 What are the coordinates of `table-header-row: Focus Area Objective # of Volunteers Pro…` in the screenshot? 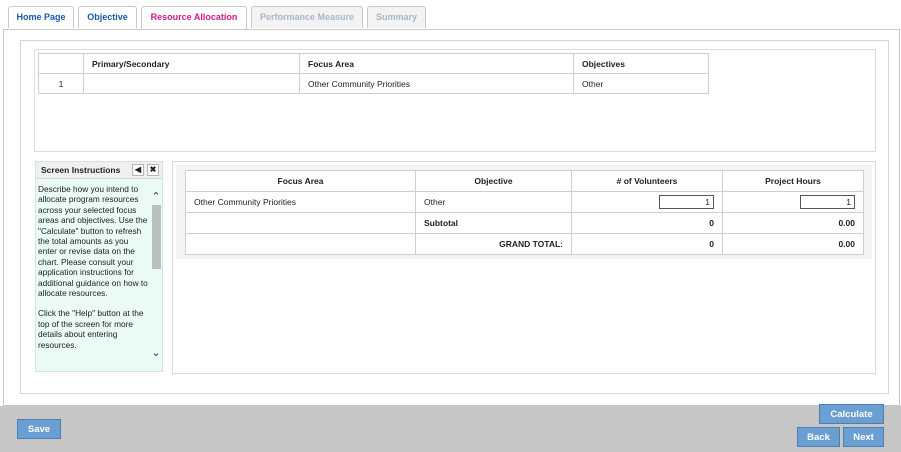 It's located at (524, 181).